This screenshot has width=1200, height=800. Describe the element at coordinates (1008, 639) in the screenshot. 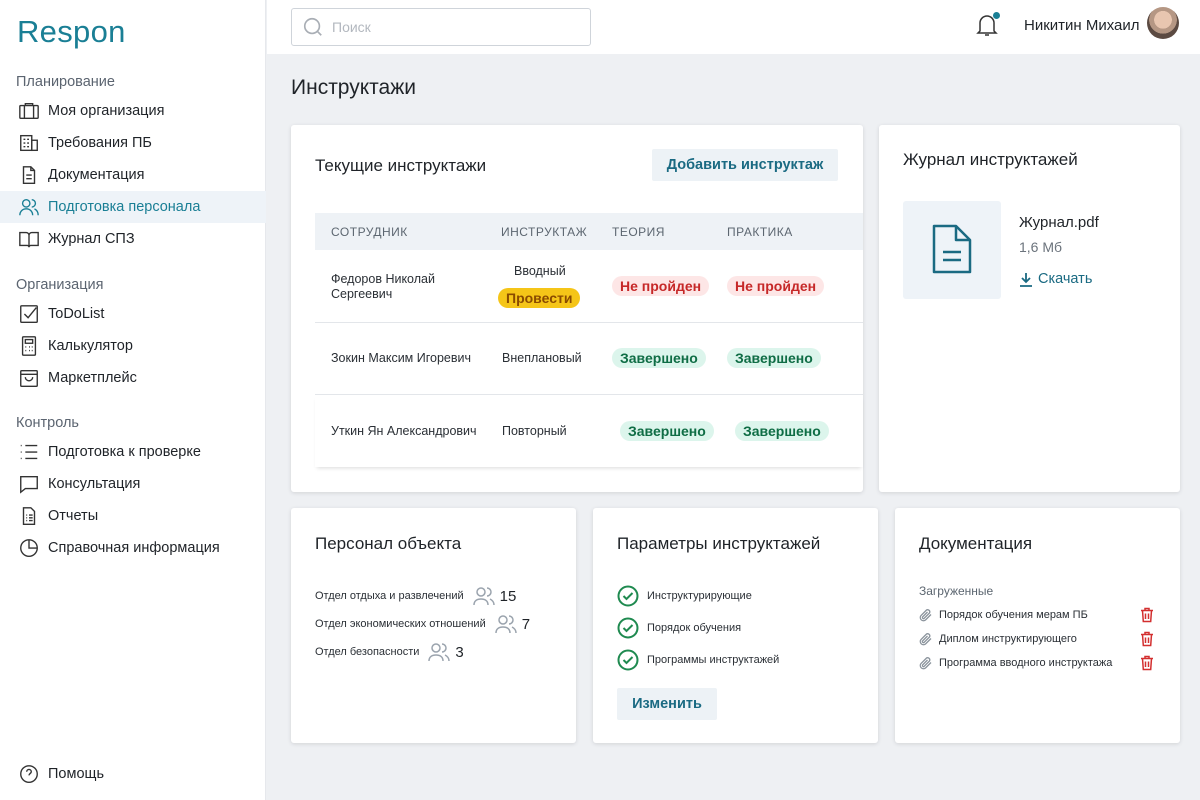

I see `document-name: Диплом инструктирующего` at that location.